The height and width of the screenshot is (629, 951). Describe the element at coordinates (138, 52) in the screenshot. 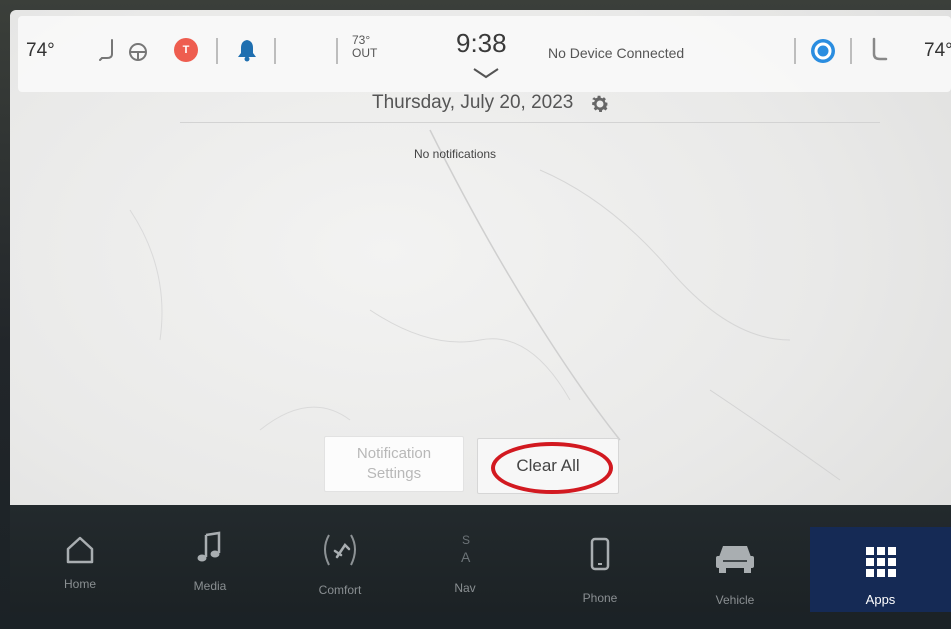

I see `heated-steering-wheel-icon` at that location.